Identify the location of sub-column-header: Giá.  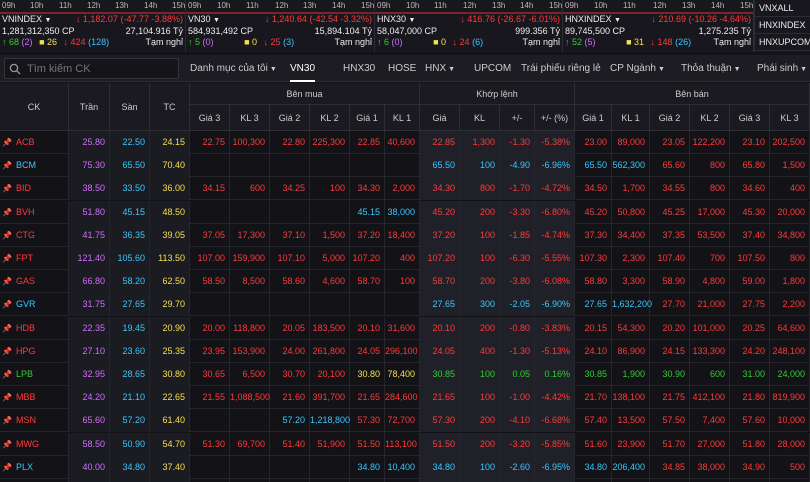
(440, 118).